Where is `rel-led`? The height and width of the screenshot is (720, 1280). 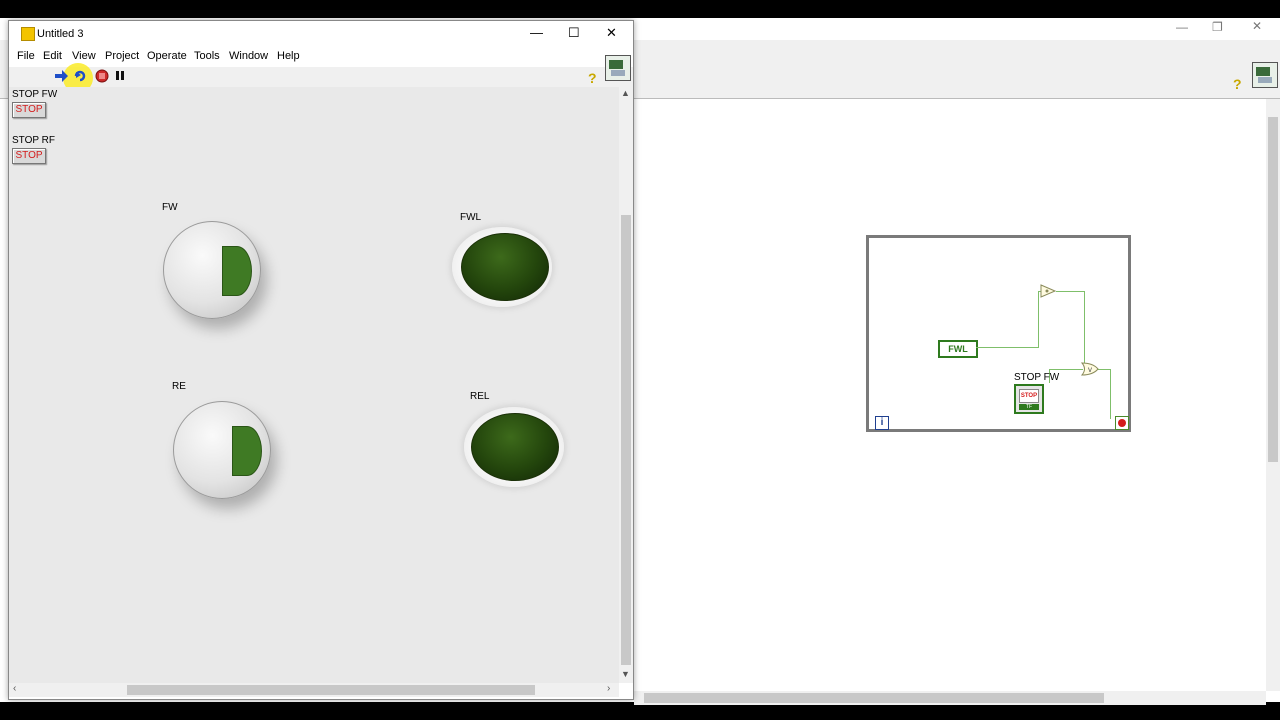 rel-led is located at coordinates (515, 447).